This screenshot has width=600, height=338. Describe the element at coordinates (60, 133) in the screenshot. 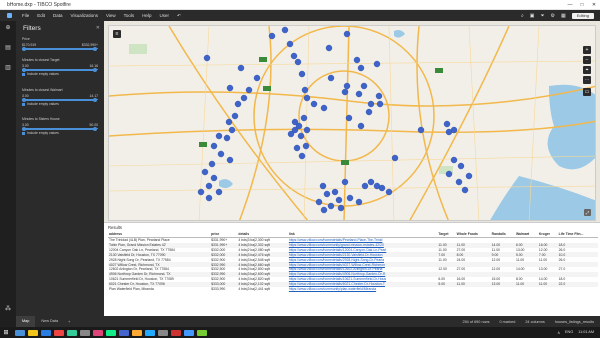

I see `include-empty-checkbox: Include empty values` at that location.